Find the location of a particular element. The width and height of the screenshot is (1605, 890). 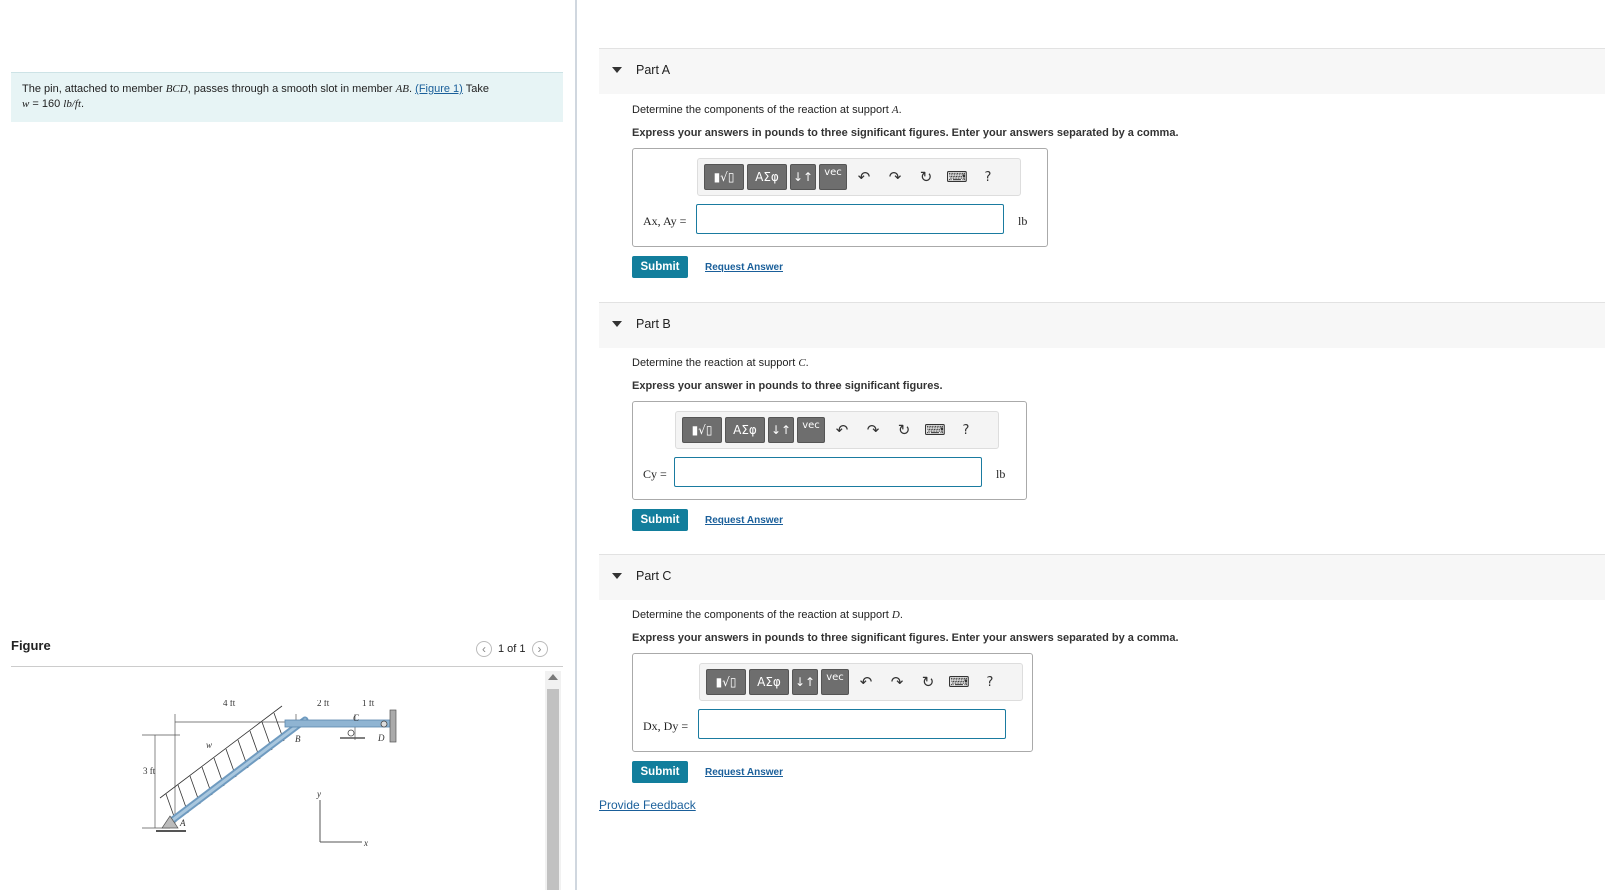

part-b-answer-label: Cy = is located at coordinates (655, 474).